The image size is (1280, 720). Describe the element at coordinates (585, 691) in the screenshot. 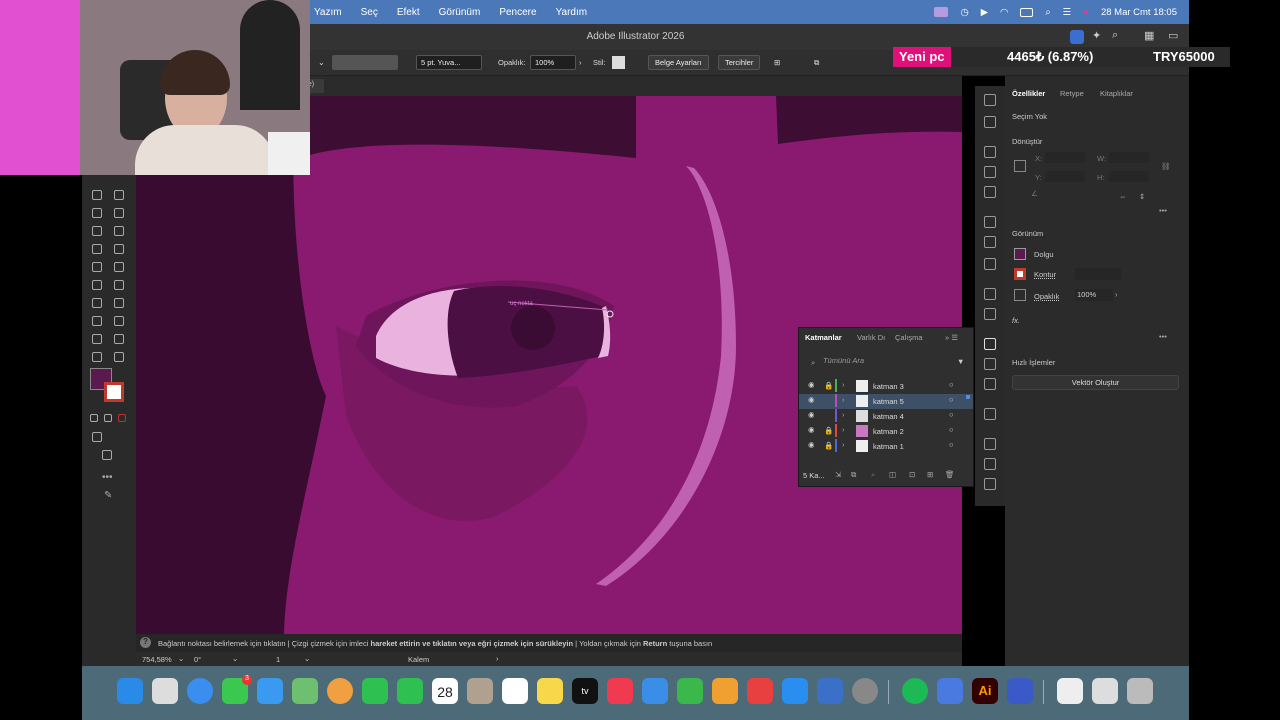

I see `tv-icon: tv` at that location.